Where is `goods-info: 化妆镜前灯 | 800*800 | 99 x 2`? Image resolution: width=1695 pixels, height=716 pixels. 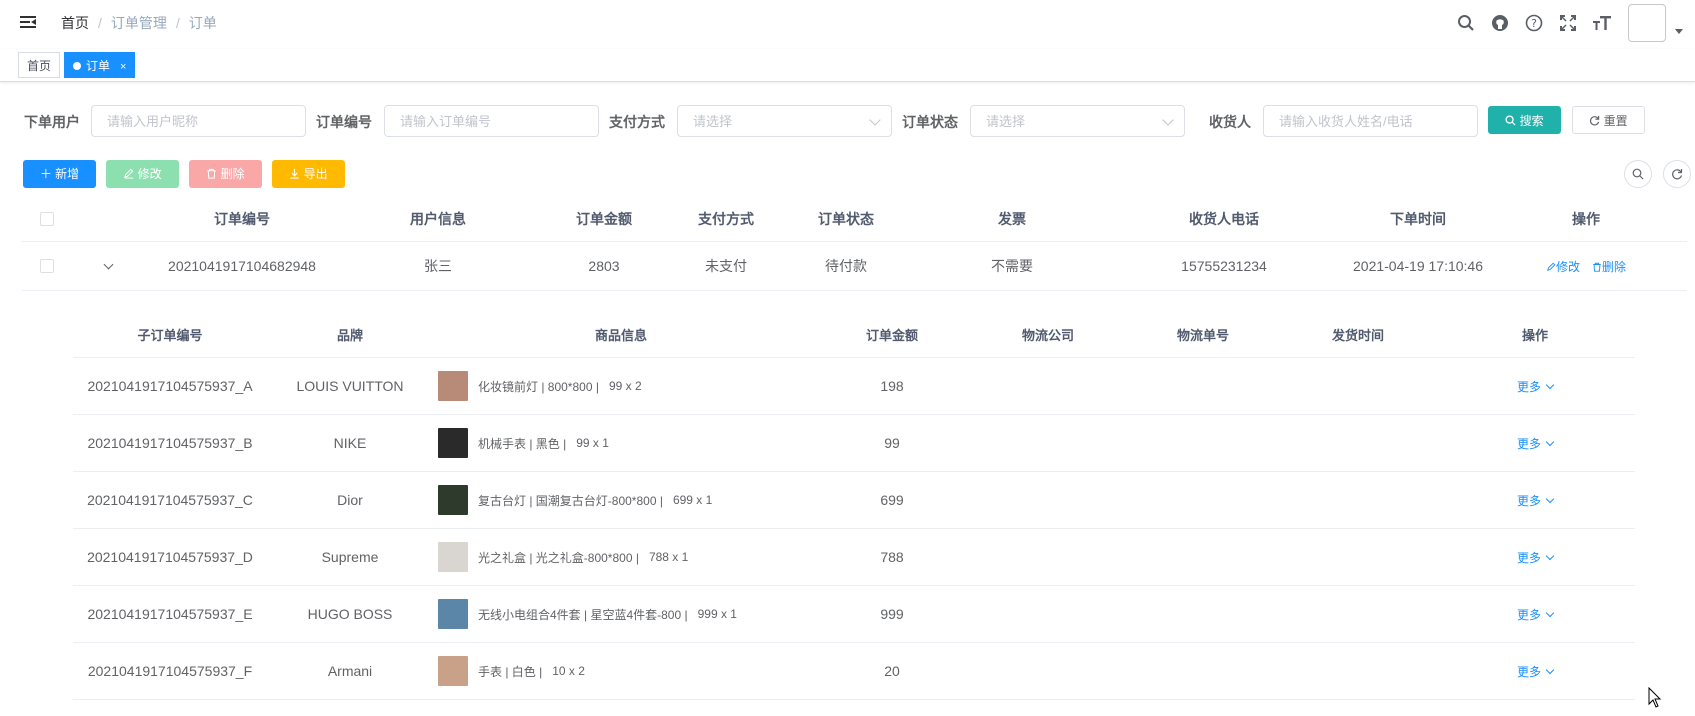 goods-info: 化妆镜前灯 | 800*800 | 99 x 2 is located at coordinates (540, 386).